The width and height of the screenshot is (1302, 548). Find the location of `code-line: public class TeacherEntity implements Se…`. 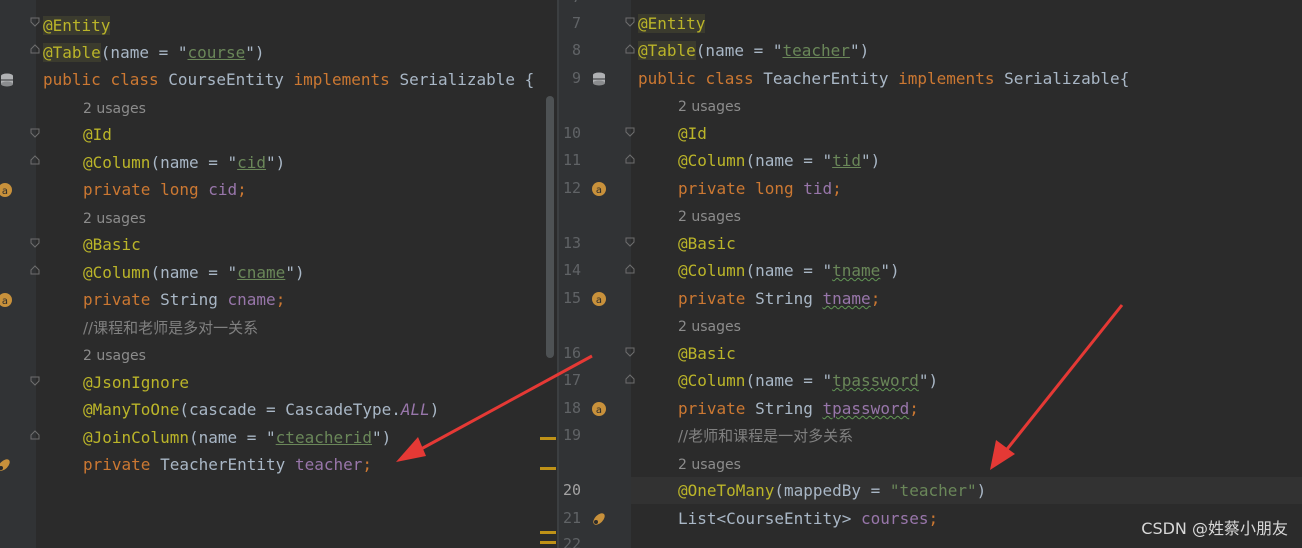

code-line: public class TeacherEntity implements Se… is located at coordinates (966, 78).